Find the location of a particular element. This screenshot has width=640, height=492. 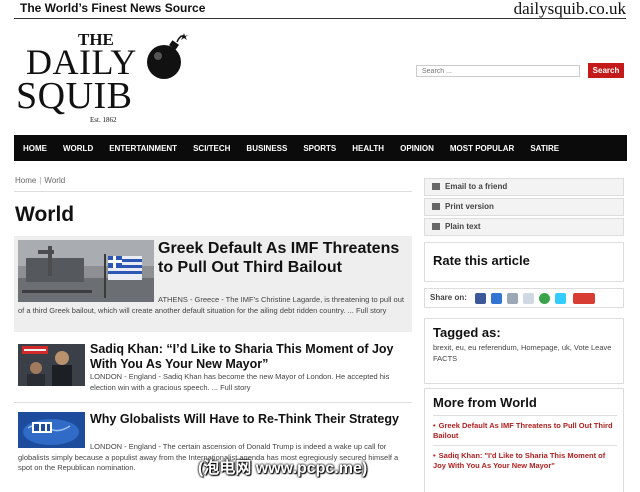

nav-item-health: HEALTH is located at coordinates (368, 148).